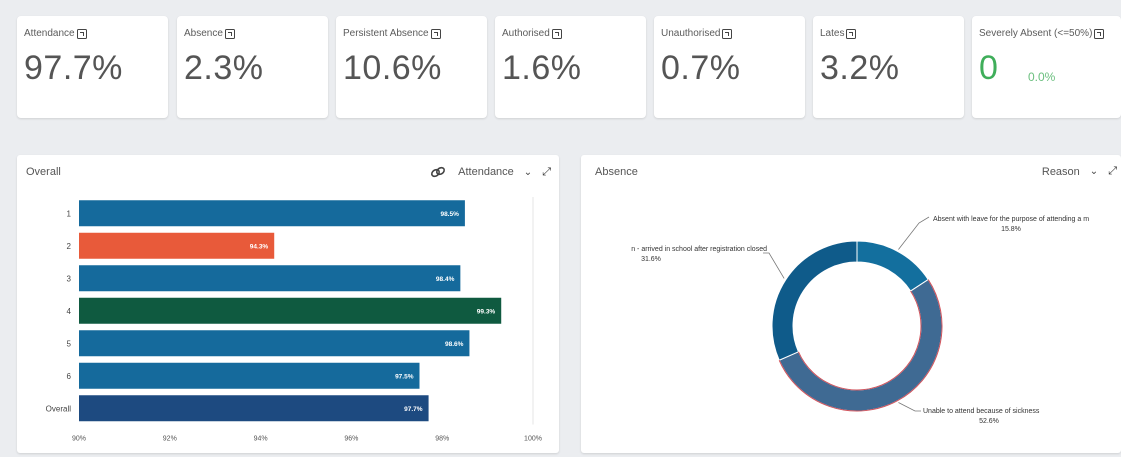 Image resolution: width=1121 pixels, height=457 pixels. What do you see at coordinates (170, 439) in the screenshot?
I see `x-tick-label: 92%` at bounding box center [170, 439].